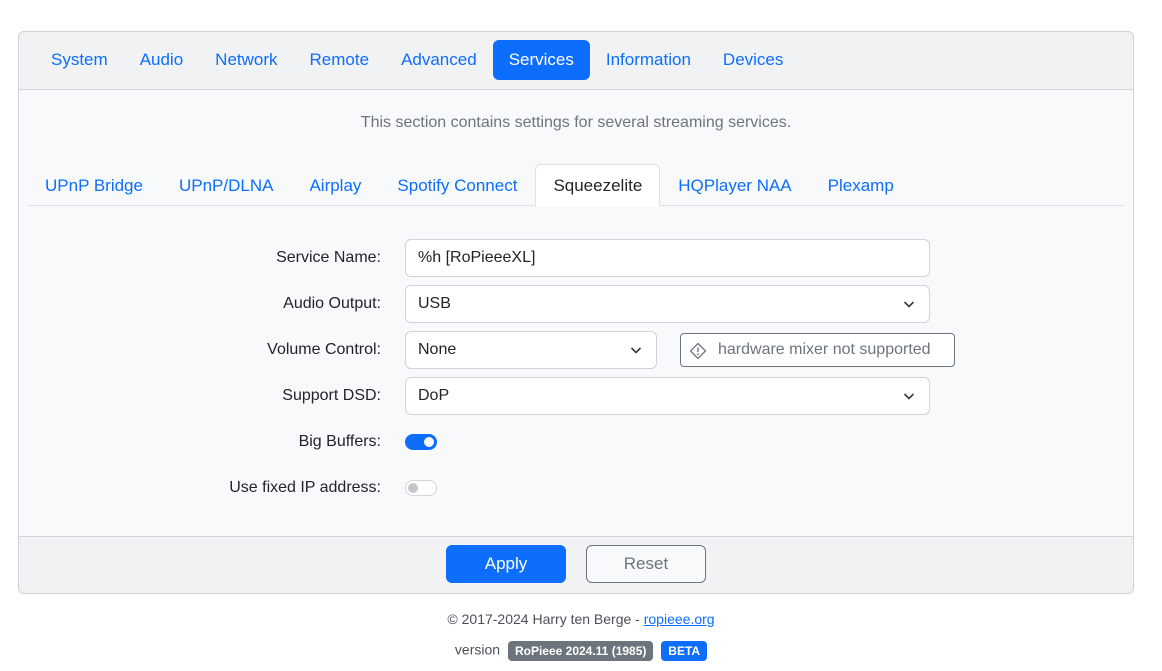 This screenshot has height=671, width=1162. I want to click on subtab-plexamp: Plexamp, so click(861, 185).